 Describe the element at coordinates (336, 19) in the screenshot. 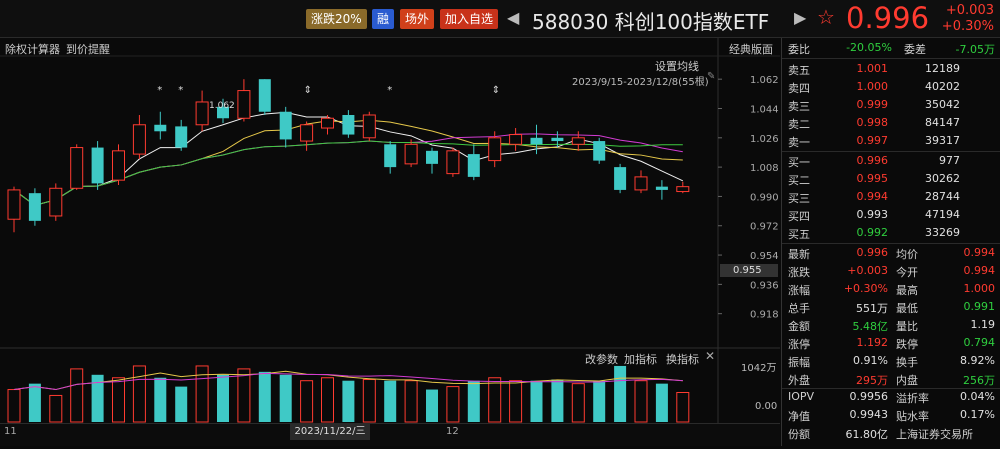

I see `limit-tag: 涨跌20%` at that location.